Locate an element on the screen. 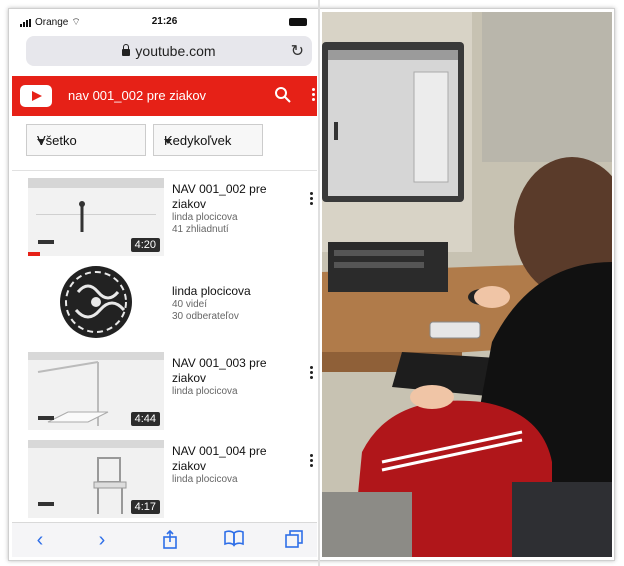 Image resolution: width=624 pixels, height=566 pixels. tabs-icon is located at coordinates (294, 540).